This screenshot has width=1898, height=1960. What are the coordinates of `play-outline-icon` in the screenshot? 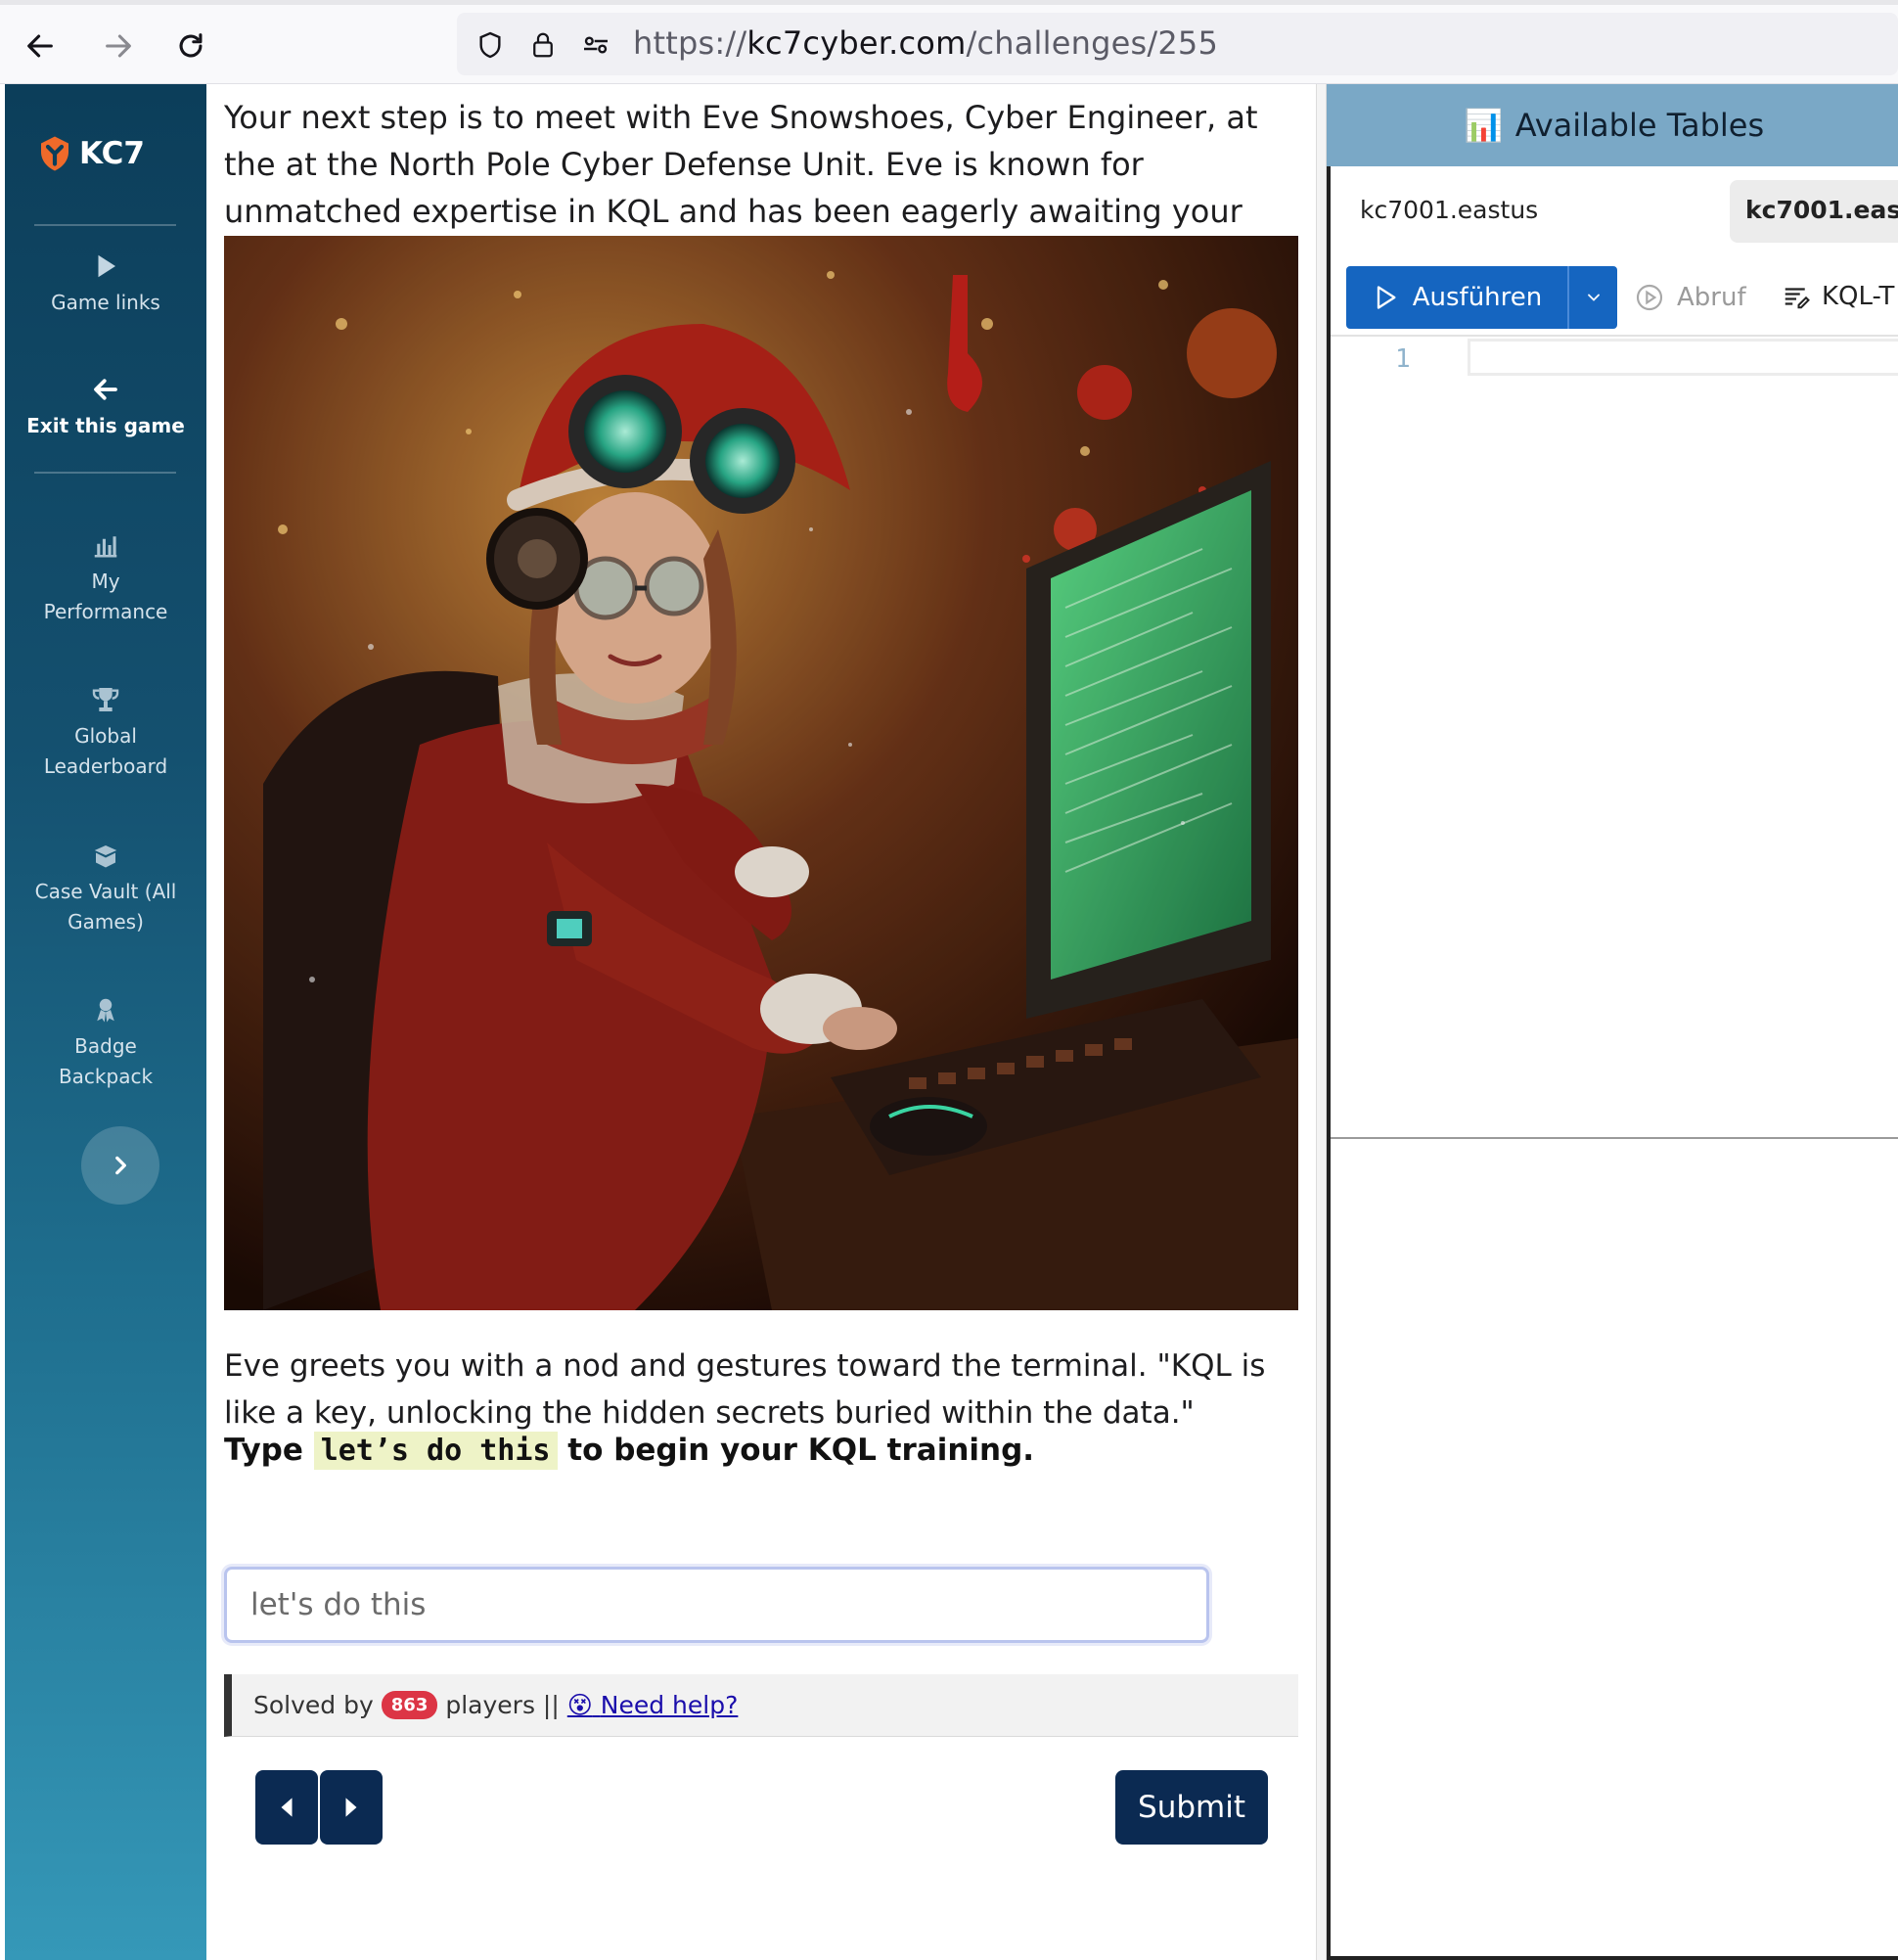 It's located at (1386, 297).